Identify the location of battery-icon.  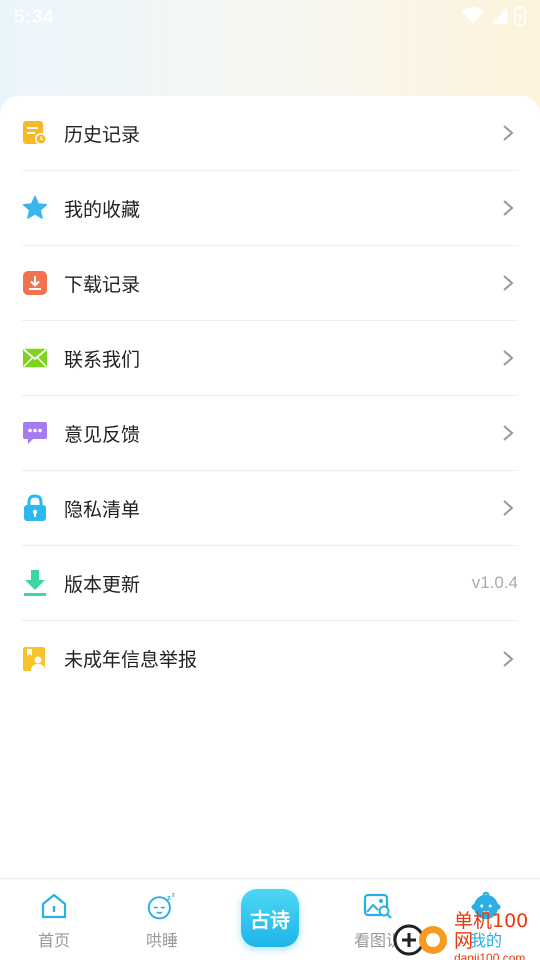
(520, 18).